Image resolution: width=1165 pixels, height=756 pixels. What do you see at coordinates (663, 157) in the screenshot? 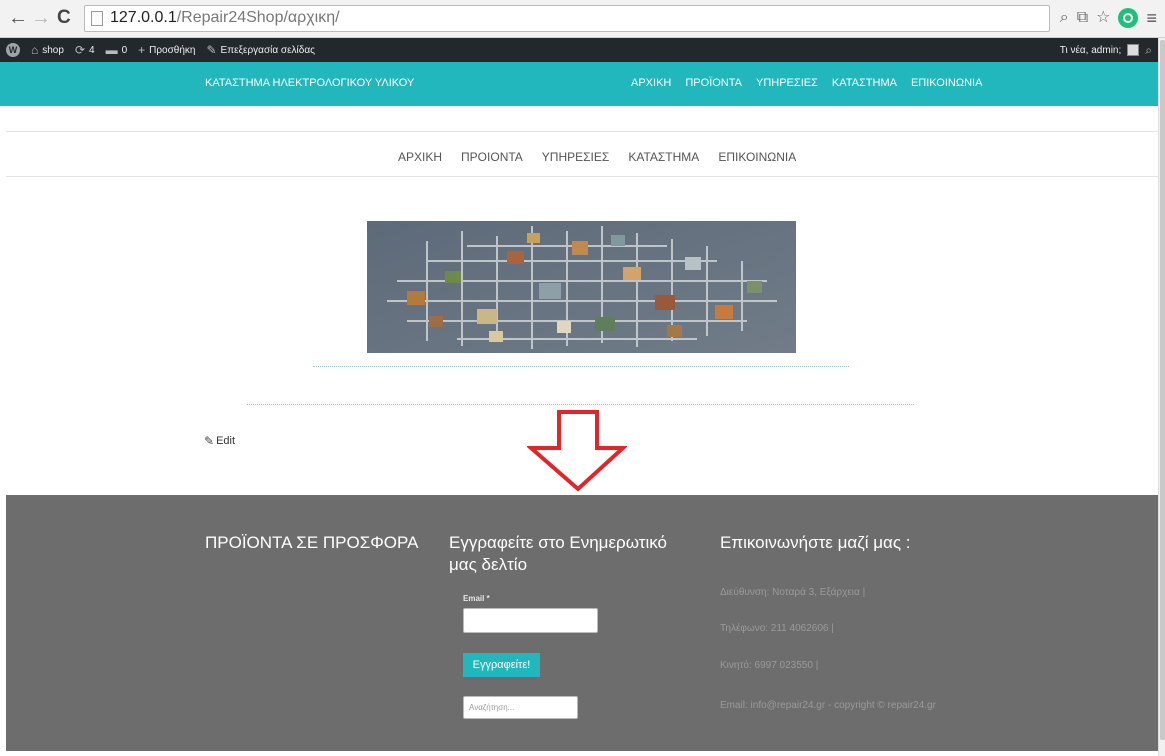
I see `main-menu-store: ΚΑΤΑΣΤΗΜΑ` at bounding box center [663, 157].